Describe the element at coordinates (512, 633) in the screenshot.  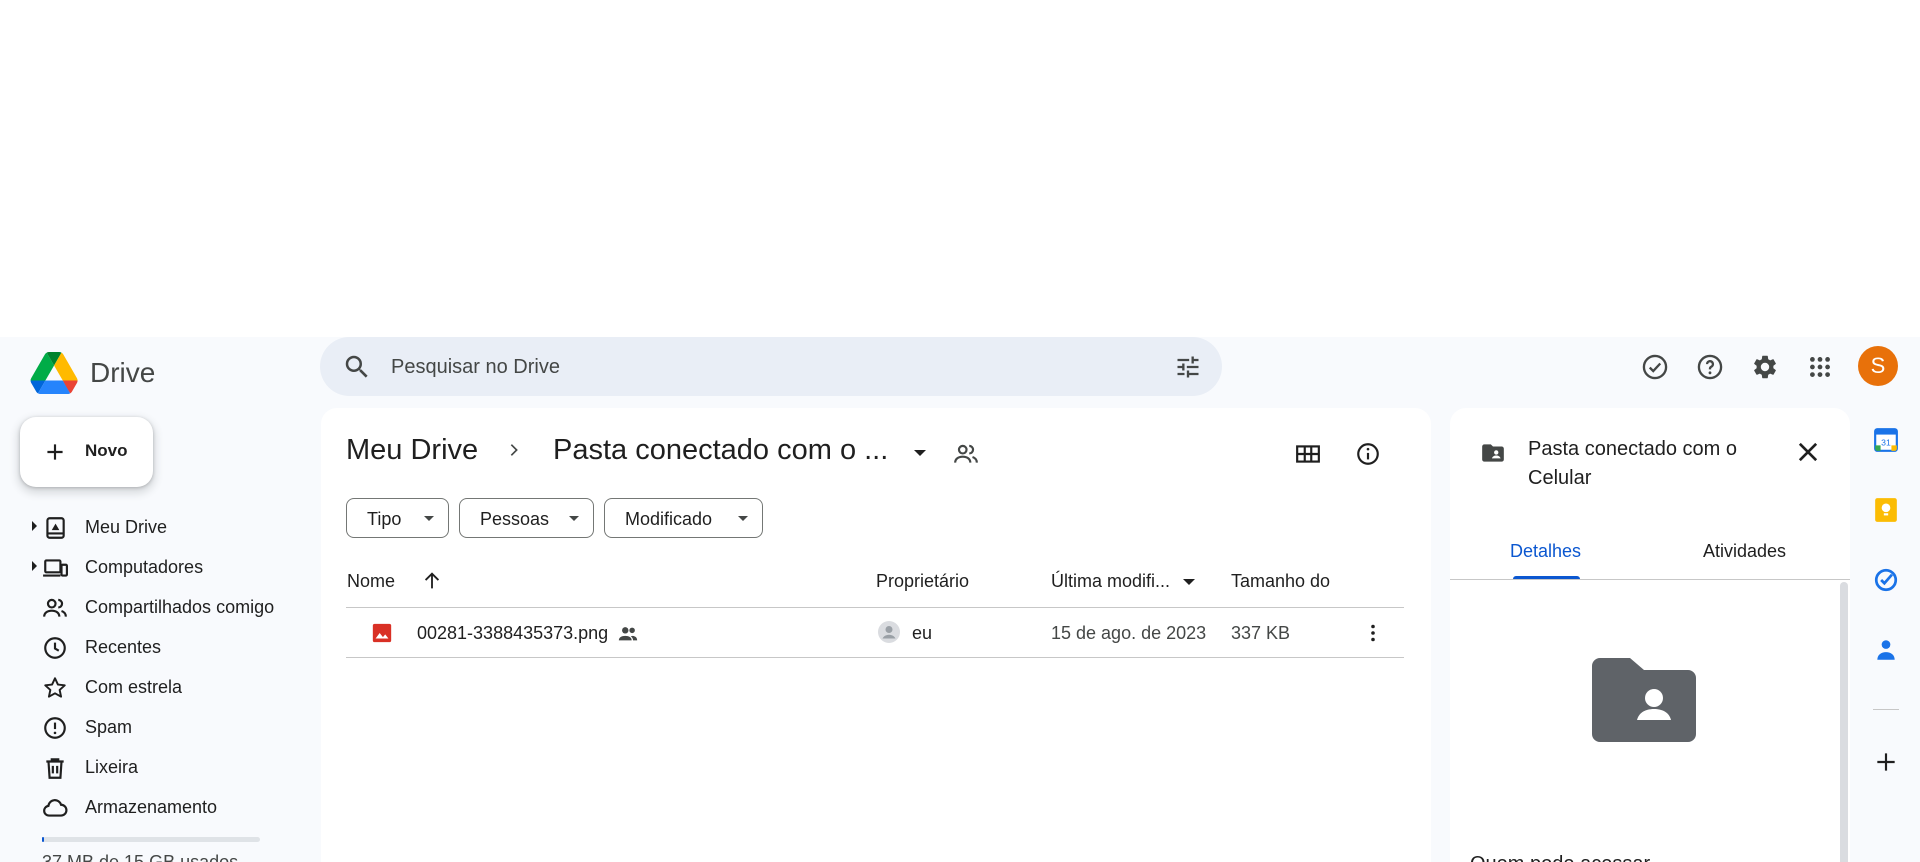
I see `file-name: 00281-3388435373.png` at that location.